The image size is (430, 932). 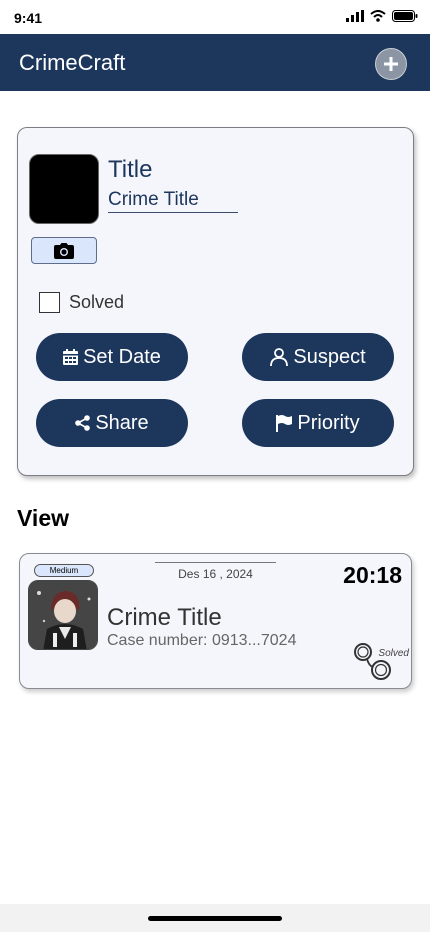 What do you see at coordinates (49, 302) in the screenshot?
I see `solved-checkbox` at bounding box center [49, 302].